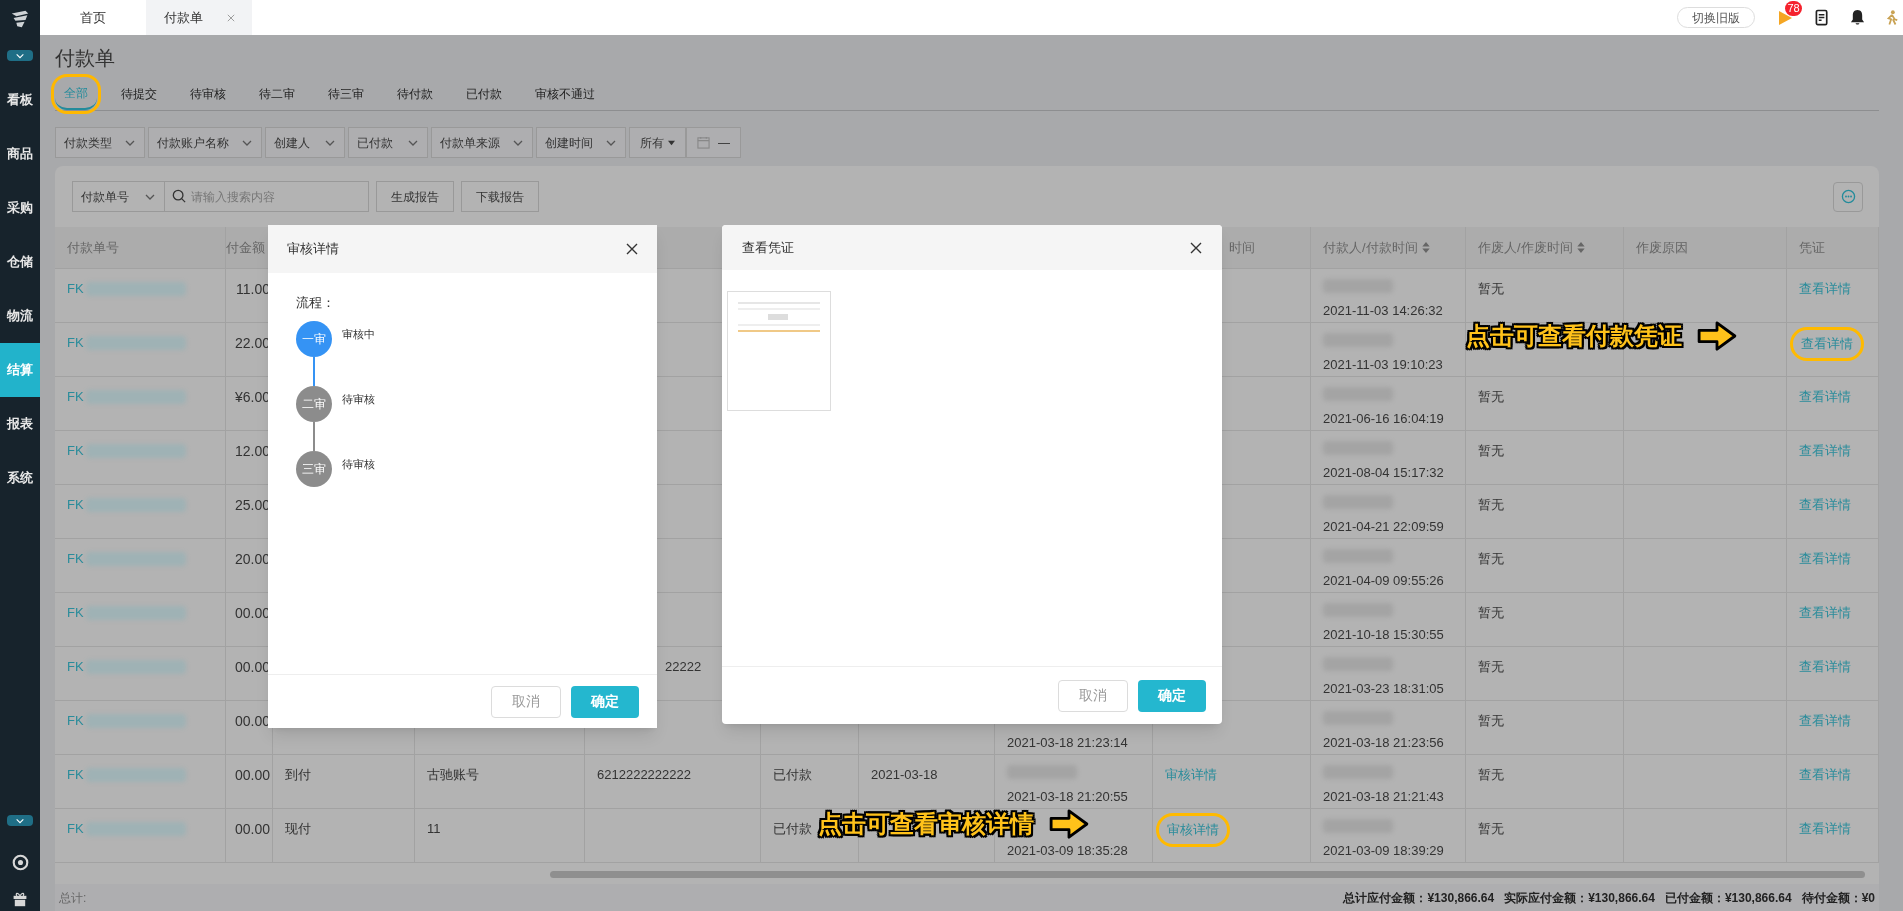 The height and width of the screenshot is (911, 1903). Describe the element at coordinates (93, 247) in the screenshot. I see `column-header: 付款单号` at that location.